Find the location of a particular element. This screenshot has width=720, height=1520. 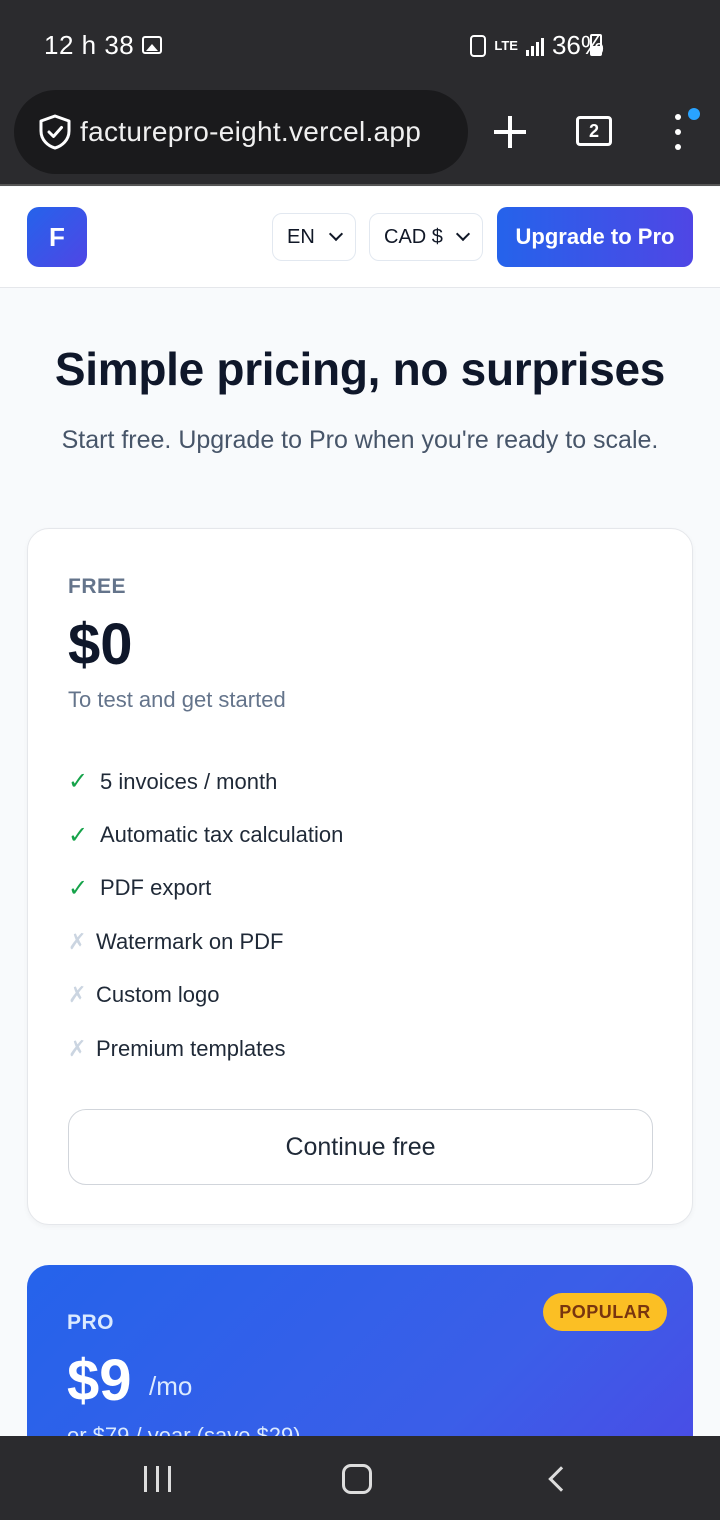

status-bar: 12 h 38 LTE 36% is located at coordinates (360, 44).